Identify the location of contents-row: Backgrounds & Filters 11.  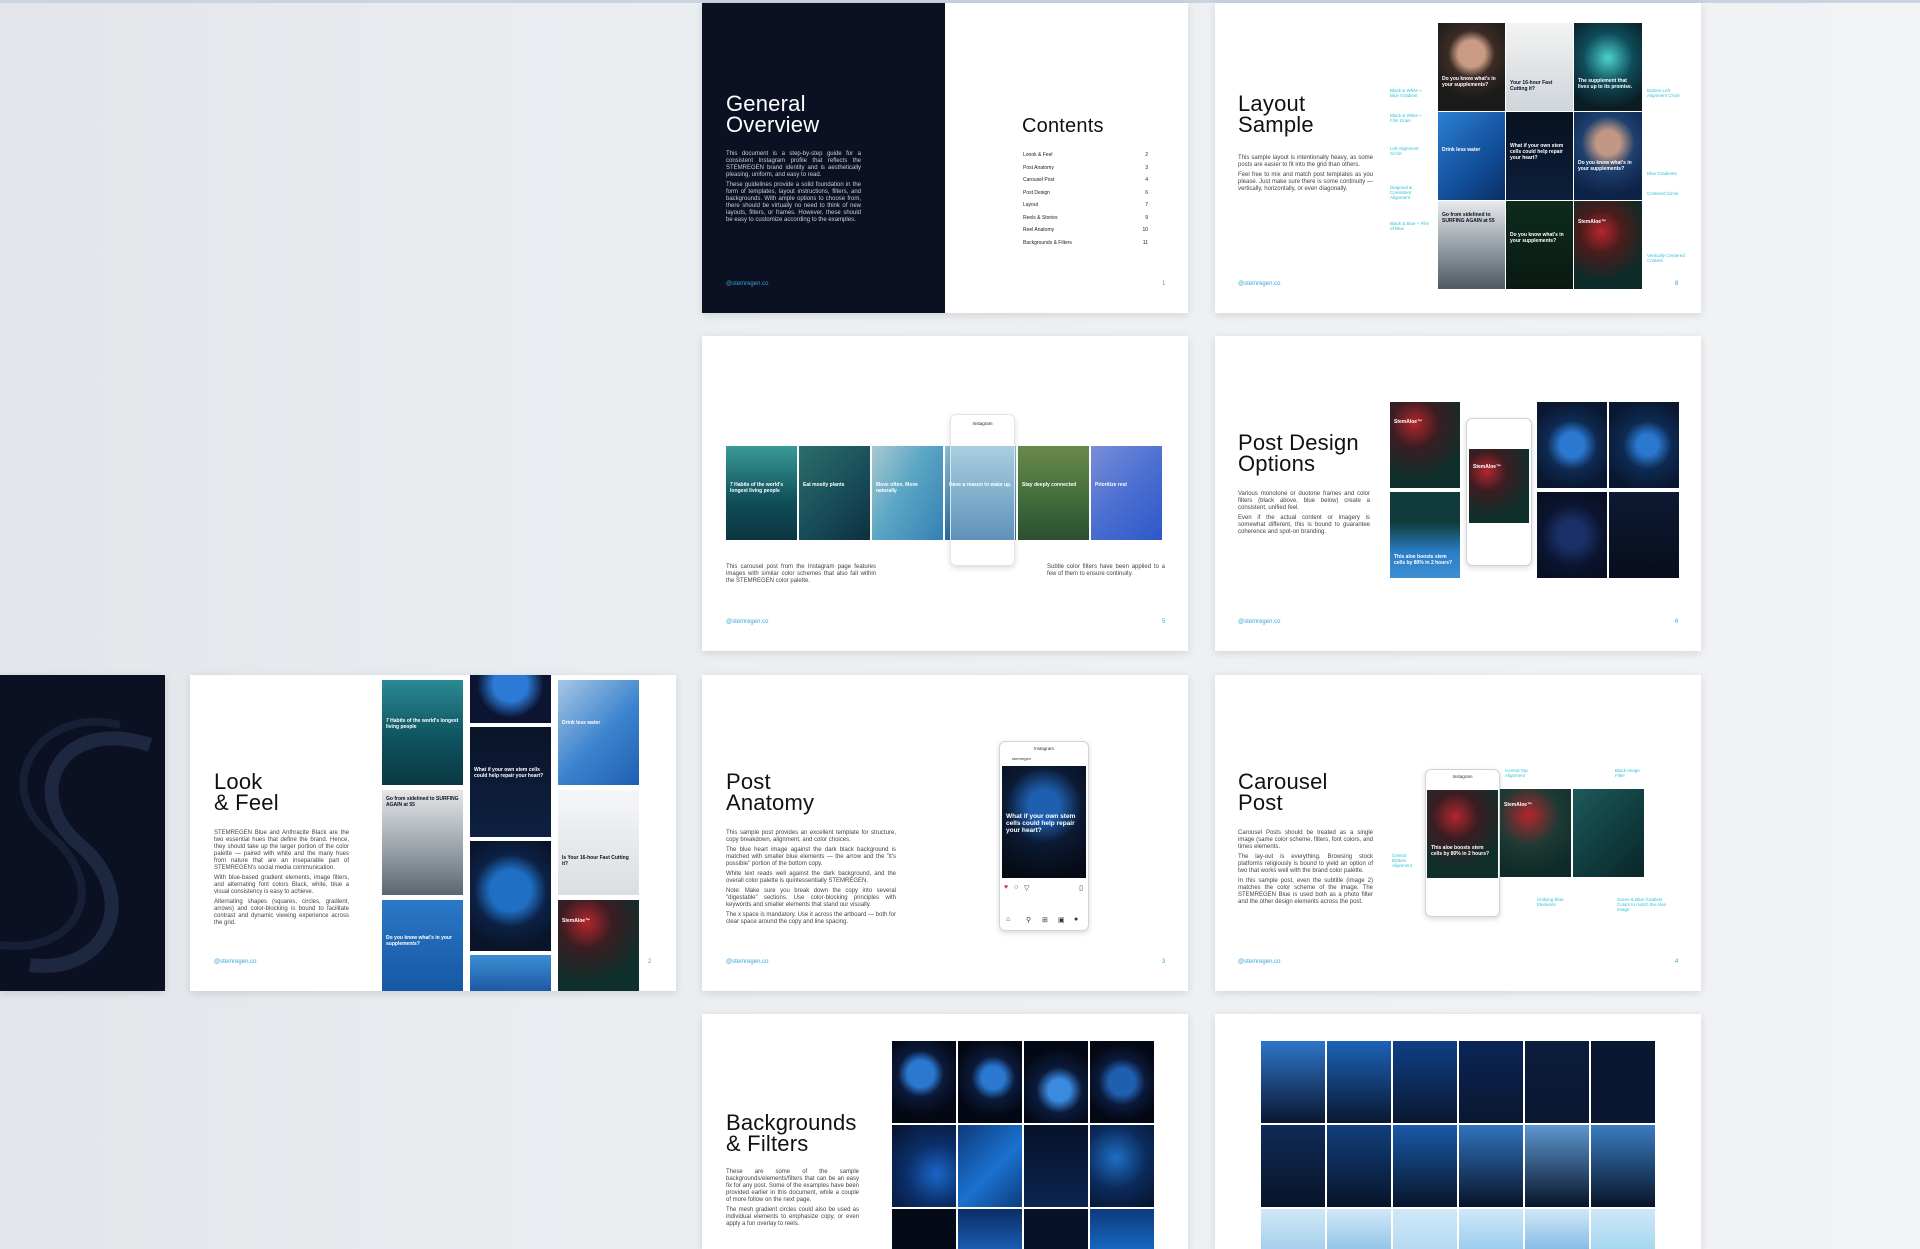
(1085, 243).